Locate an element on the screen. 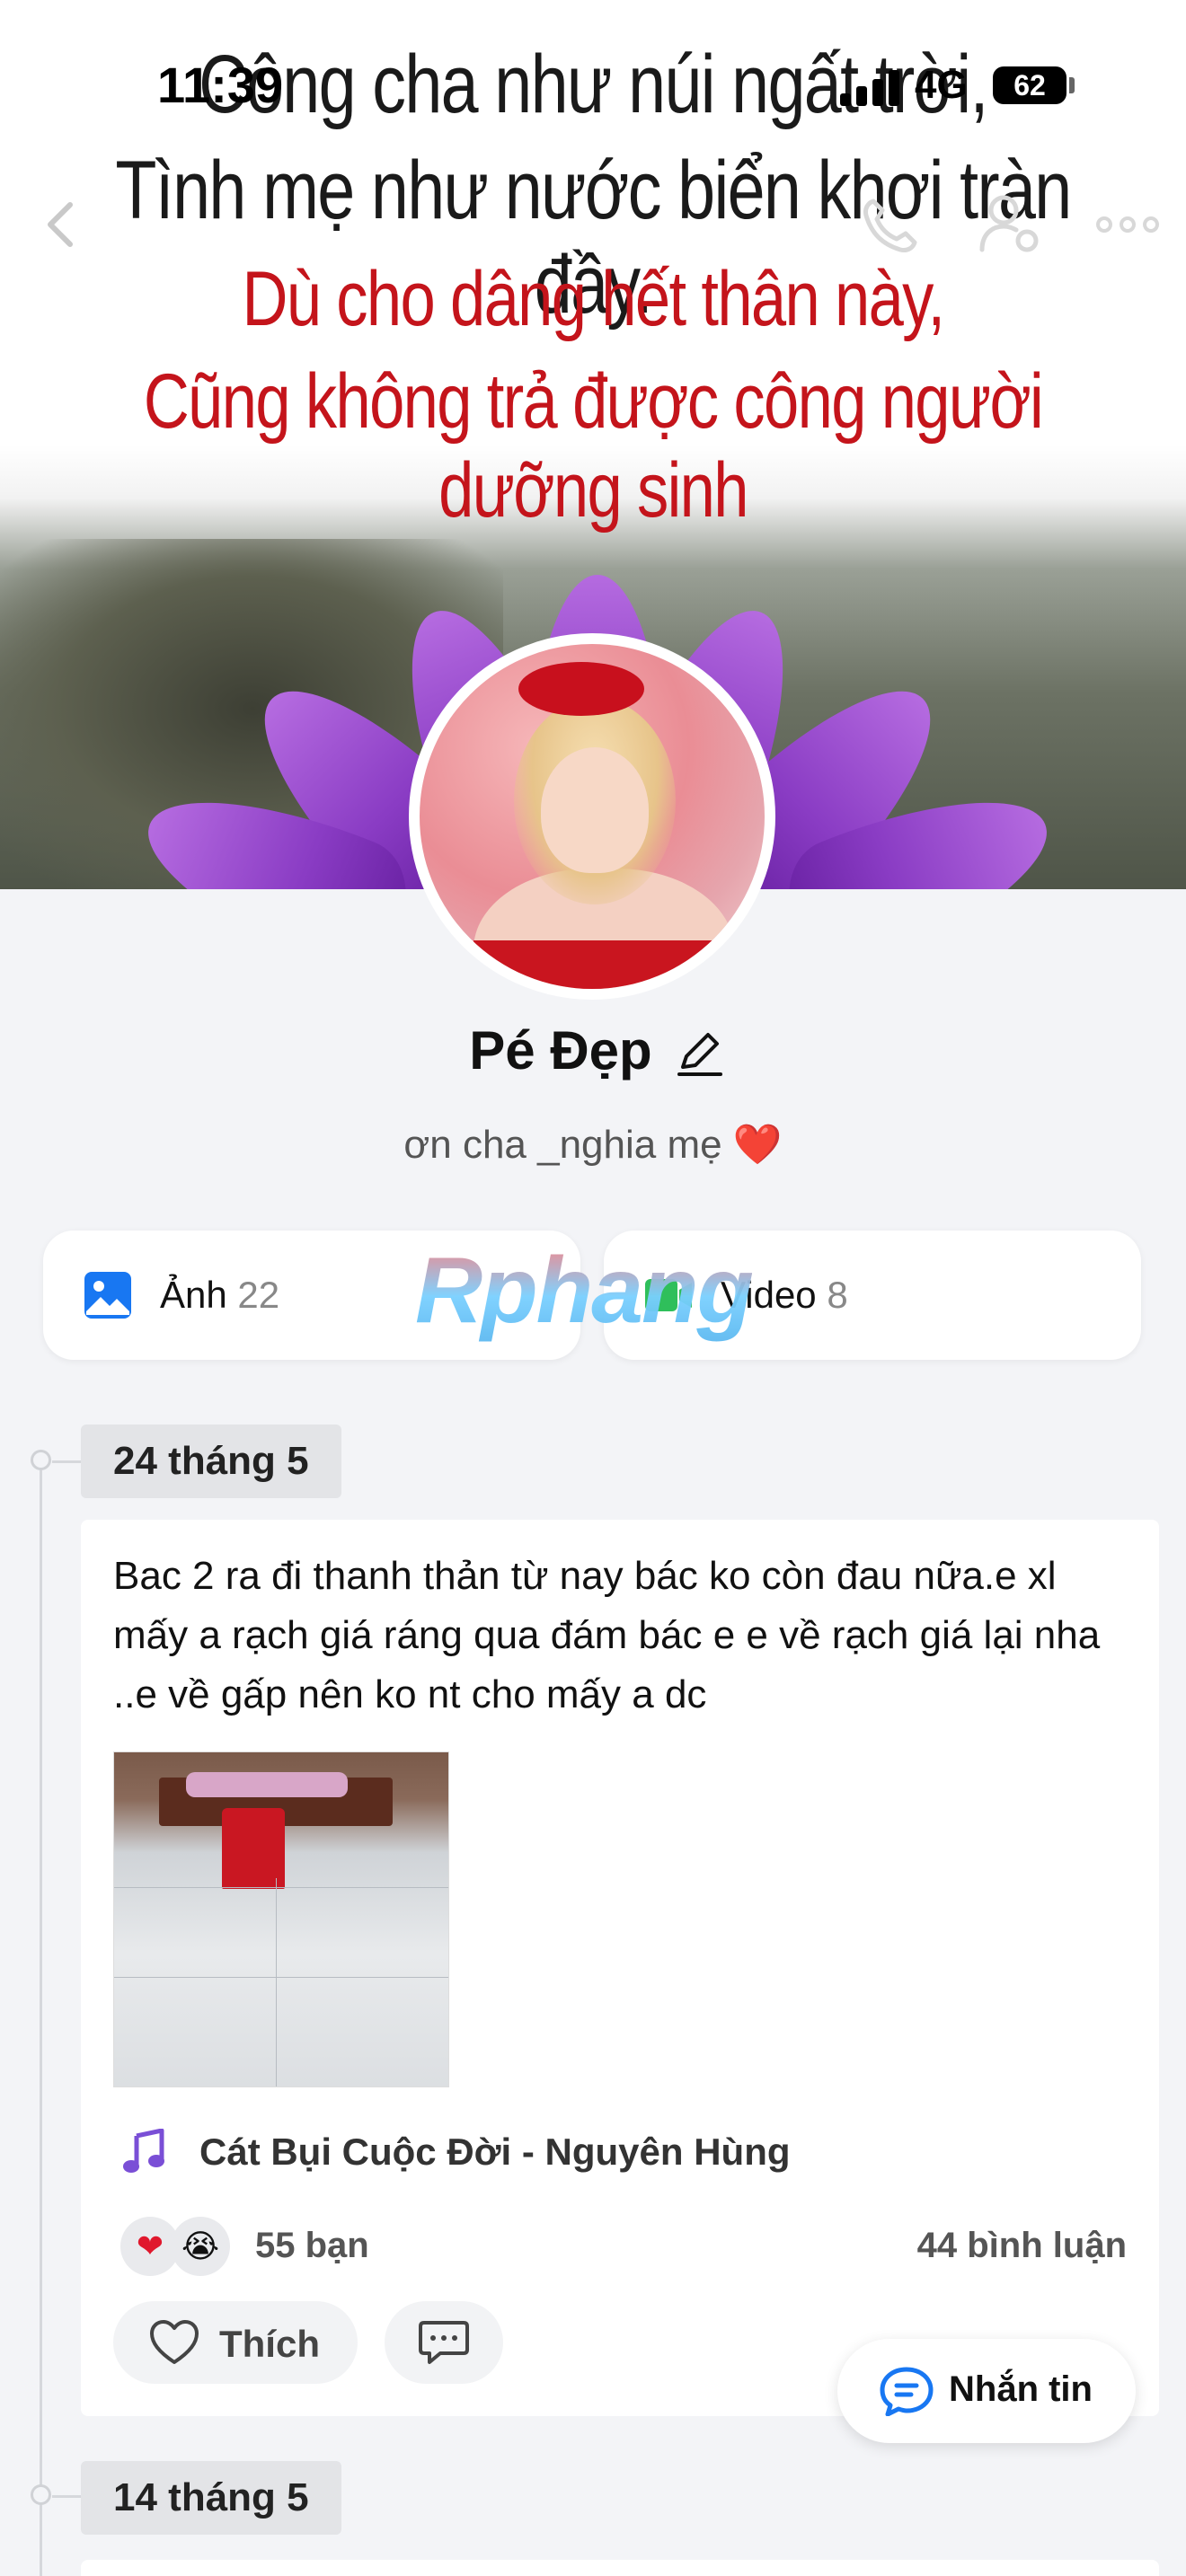 The height and width of the screenshot is (2576, 1186). date-chip: 24 tháng 5 is located at coordinates (211, 1461).